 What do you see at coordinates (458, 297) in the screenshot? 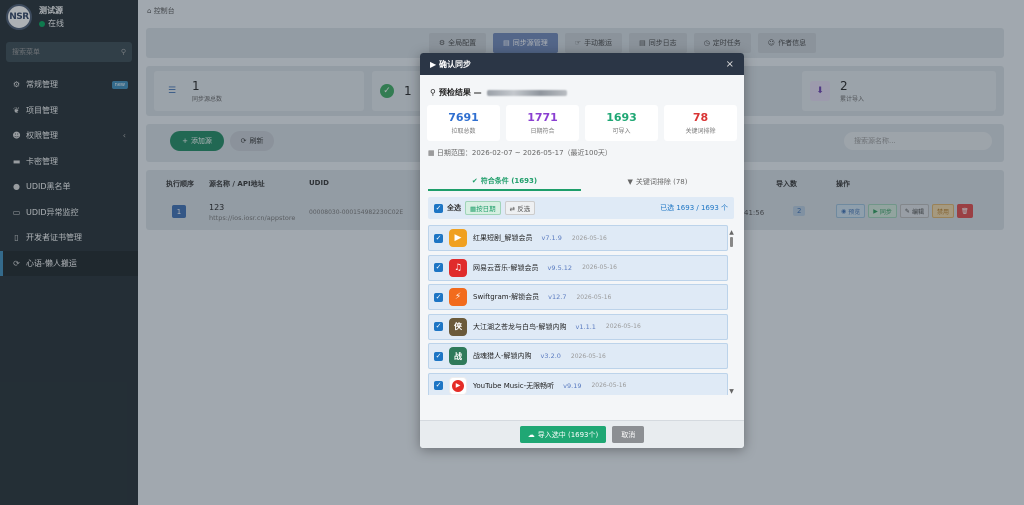
I see `app-icon: ⚡` at bounding box center [458, 297].